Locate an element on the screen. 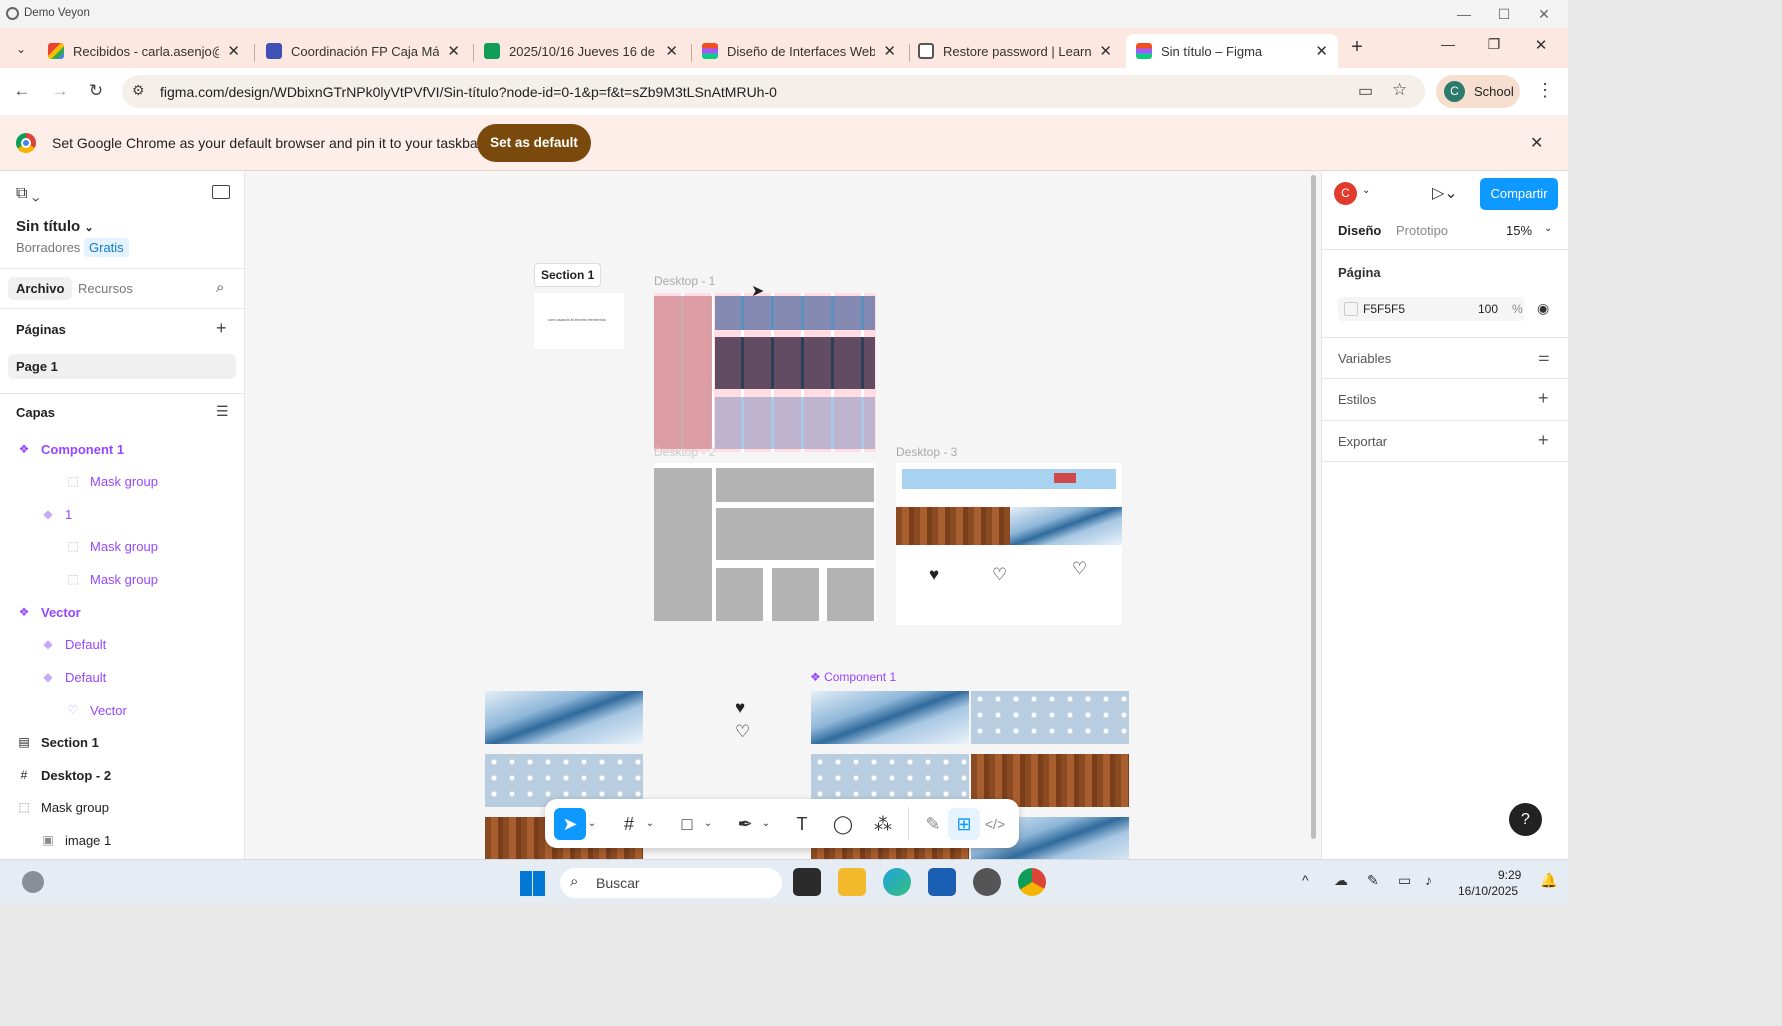 This screenshot has height=1026, width=1782. file-explorer-icon is located at coordinates (852, 882).